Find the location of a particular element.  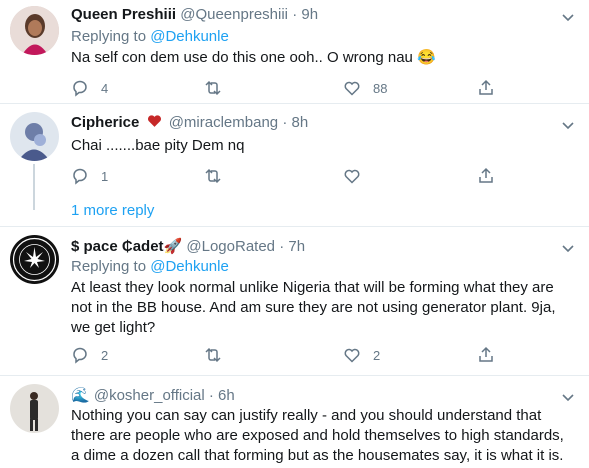

tweet-actions: 4 88 is located at coordinates (286, 88).